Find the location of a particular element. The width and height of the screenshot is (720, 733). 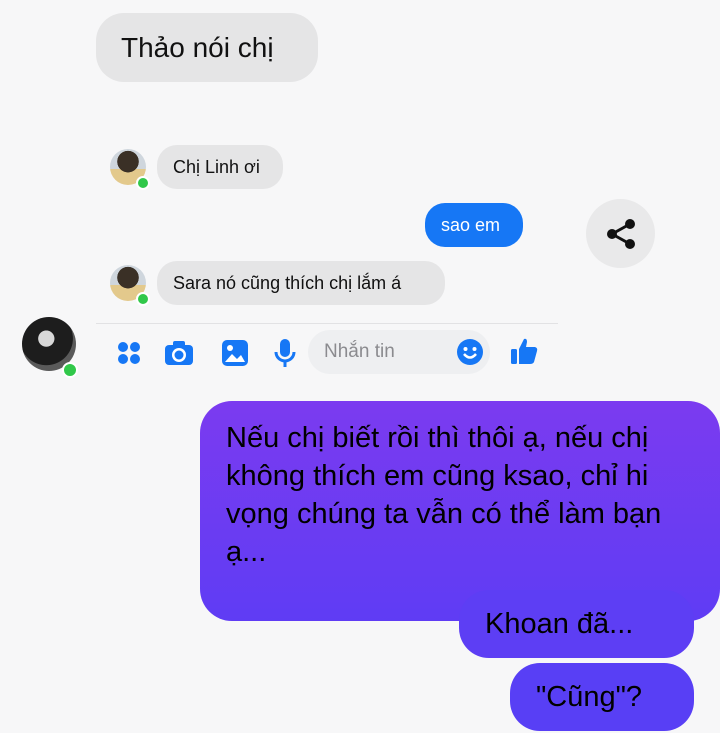

sent-message-bubble: "Cũng"? is located at coordinates (602, 697).